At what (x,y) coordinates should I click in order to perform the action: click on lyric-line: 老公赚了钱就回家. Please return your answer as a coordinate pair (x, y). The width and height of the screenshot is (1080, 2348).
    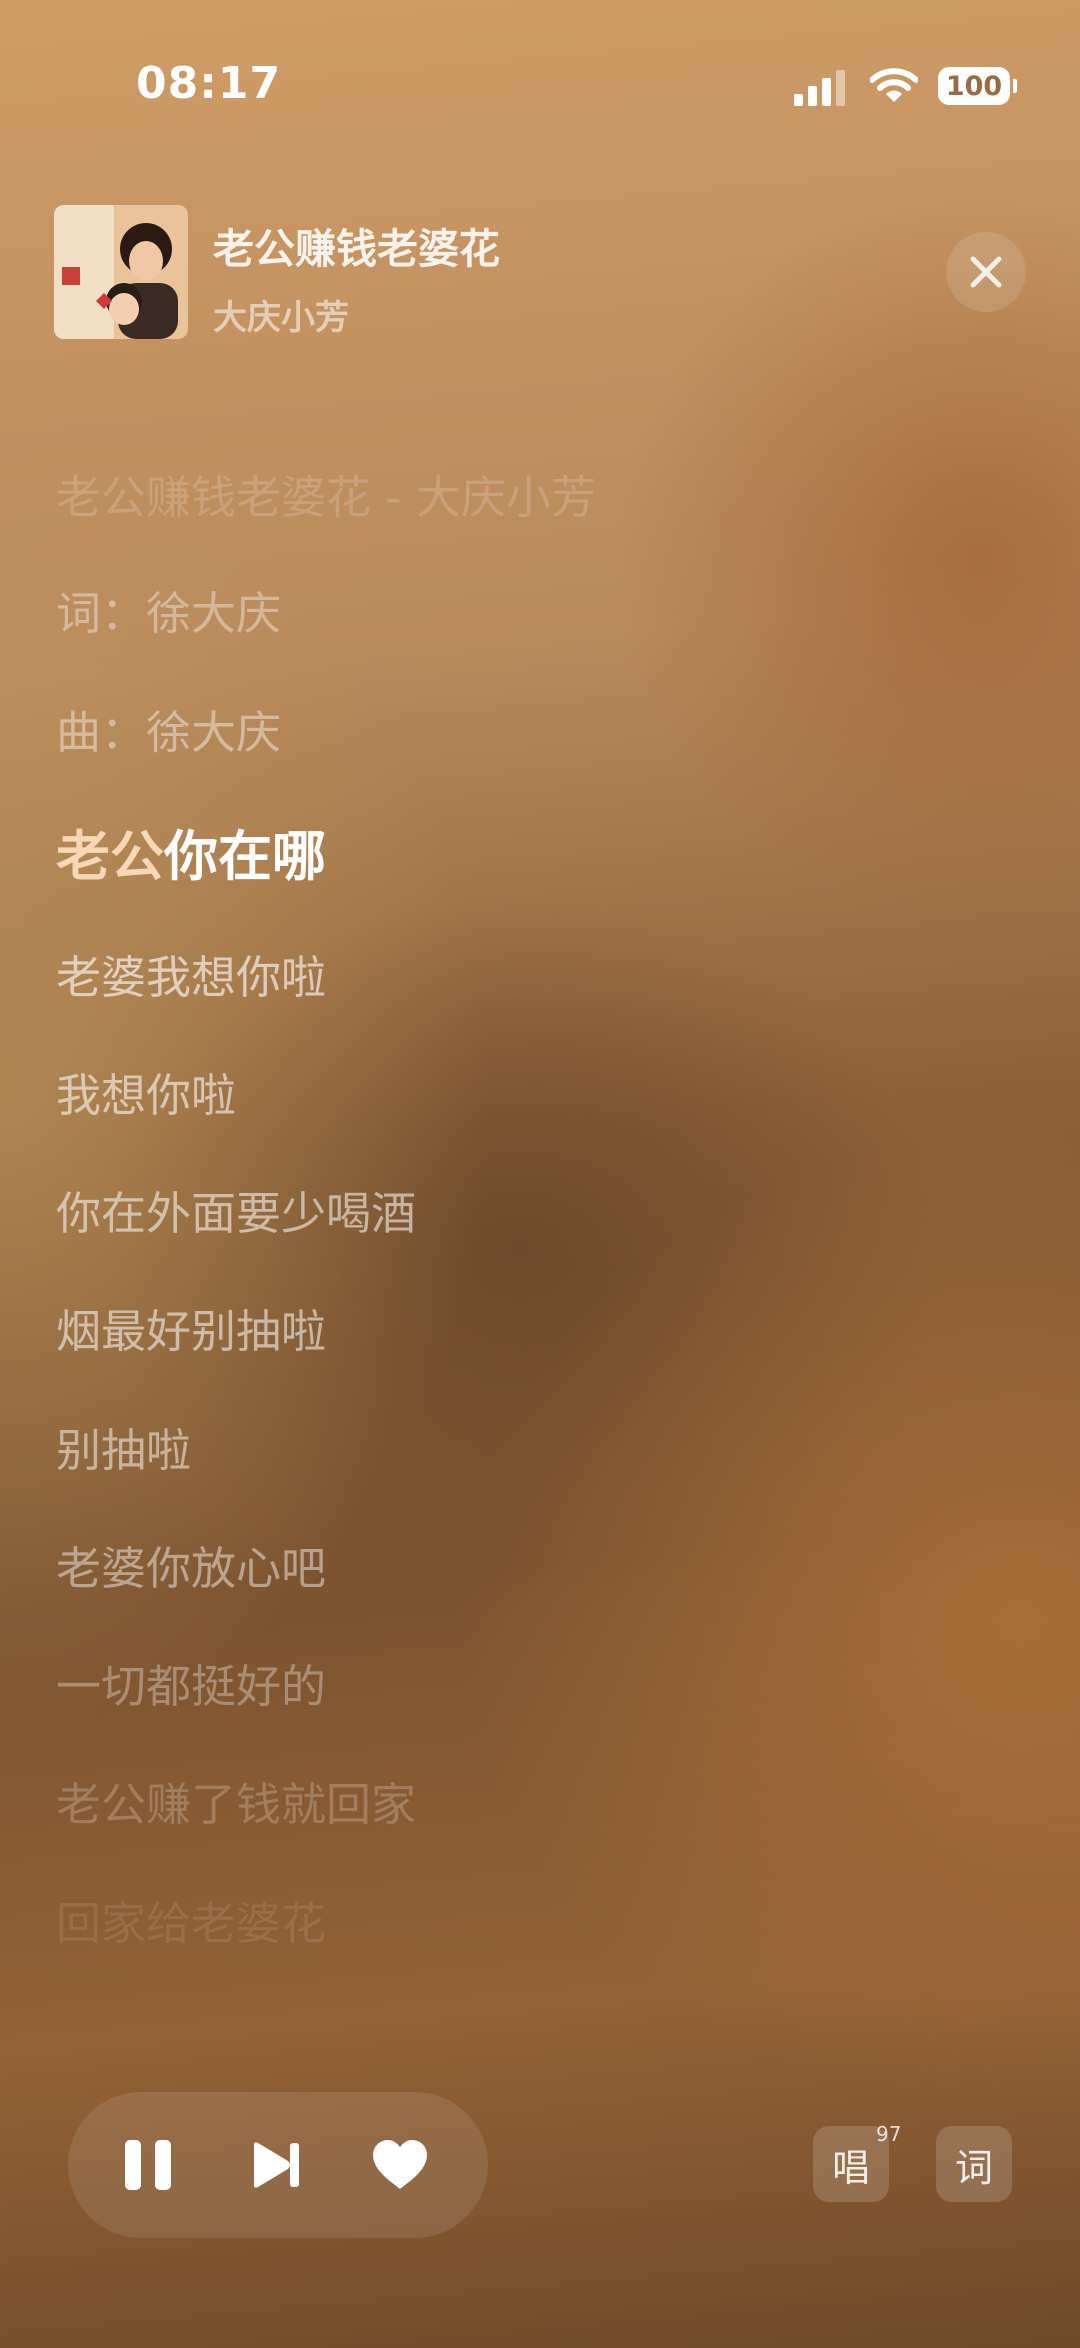
    Looking at the image, I should click on (236, 1805).